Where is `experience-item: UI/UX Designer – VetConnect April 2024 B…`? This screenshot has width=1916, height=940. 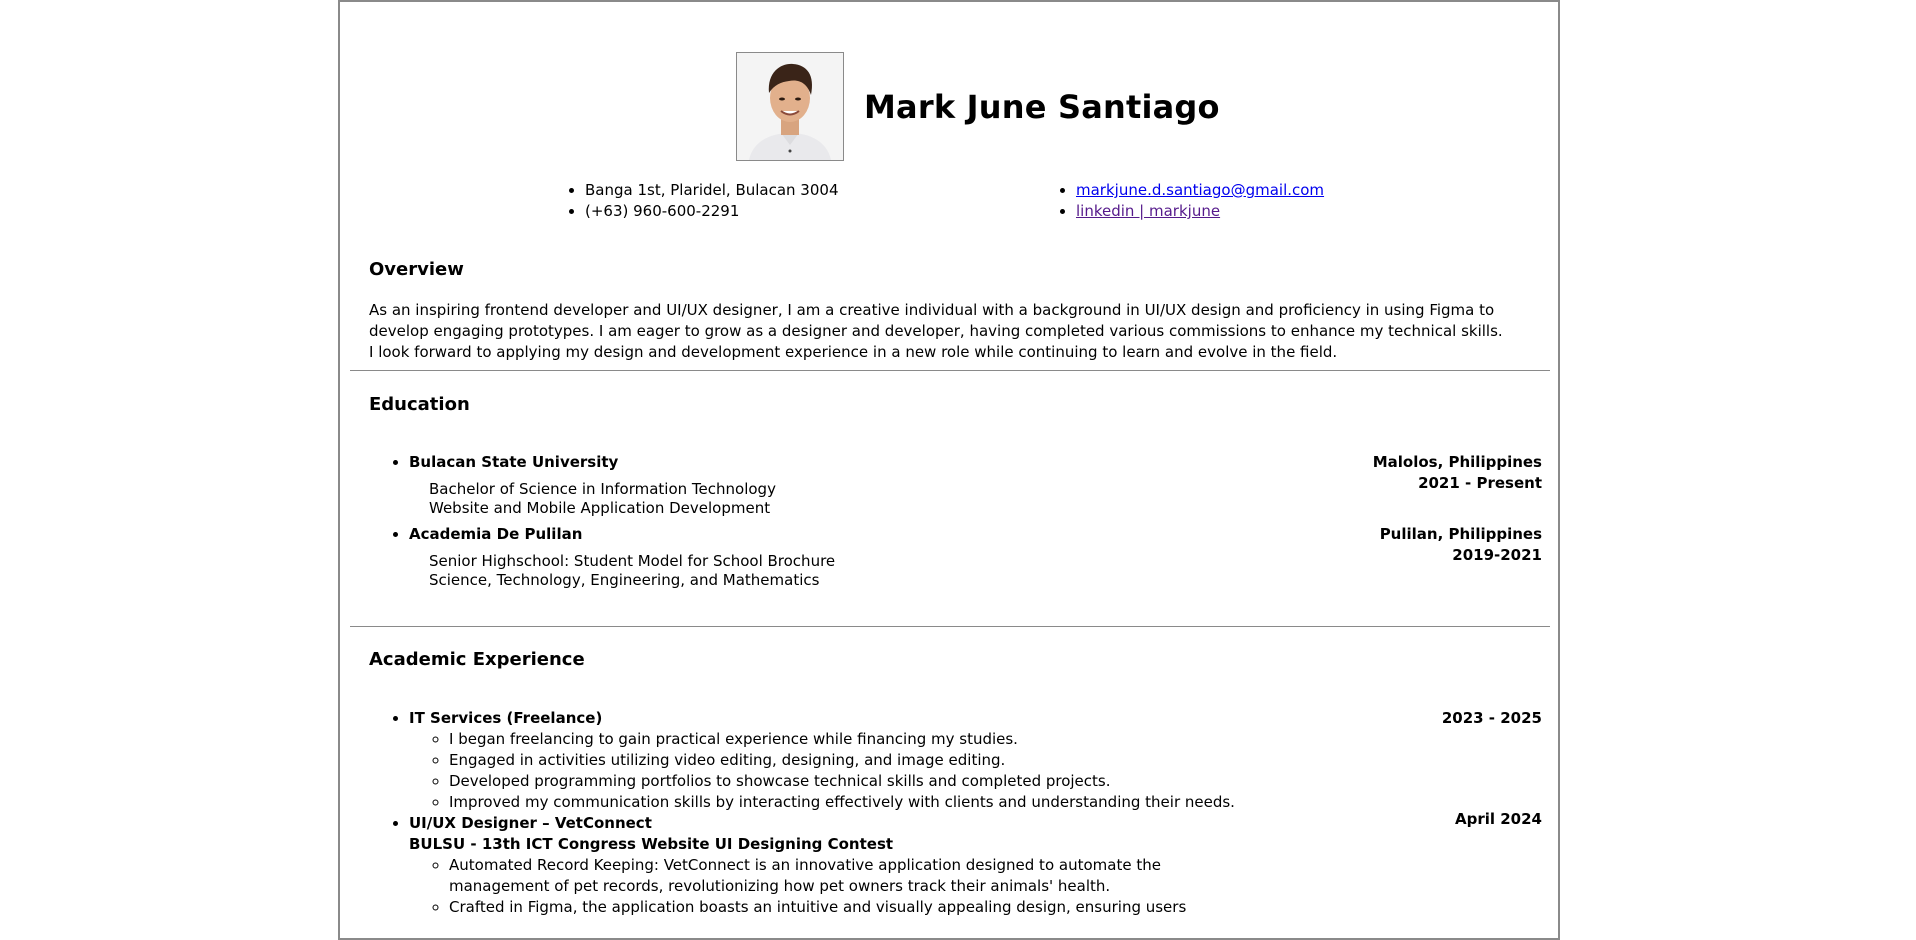 experience-item: UI/UX Designer – VetConnect April 2024 B… is located at coordinates (975, 864).